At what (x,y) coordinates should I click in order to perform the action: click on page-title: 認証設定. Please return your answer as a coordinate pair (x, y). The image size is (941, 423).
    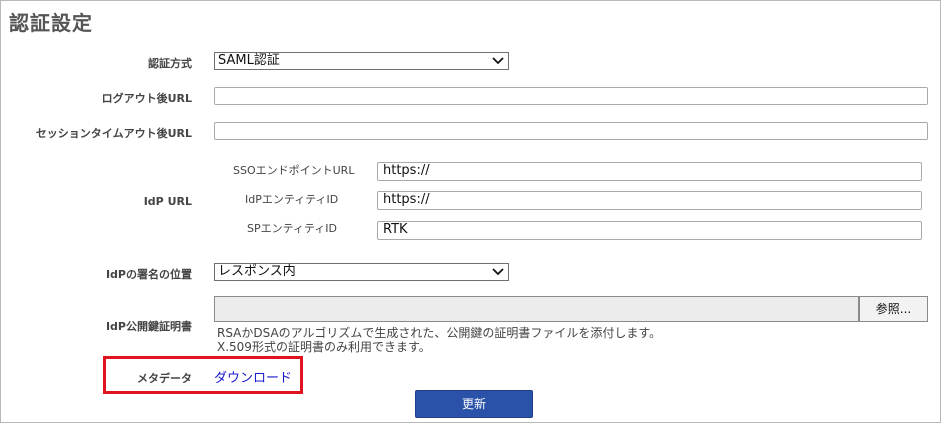
    Looking at the image, I should click on (51, 23).